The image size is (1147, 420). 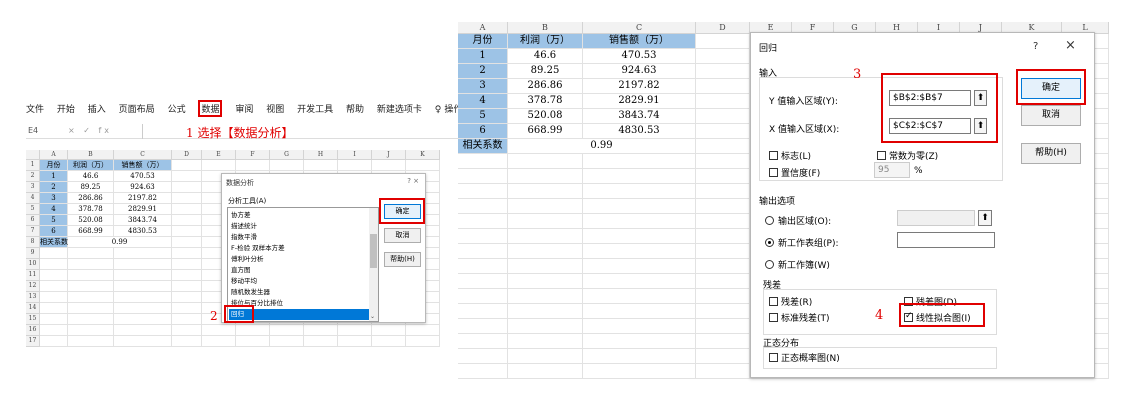 I want to click on row-header: 14, so click(x=33, y=308).